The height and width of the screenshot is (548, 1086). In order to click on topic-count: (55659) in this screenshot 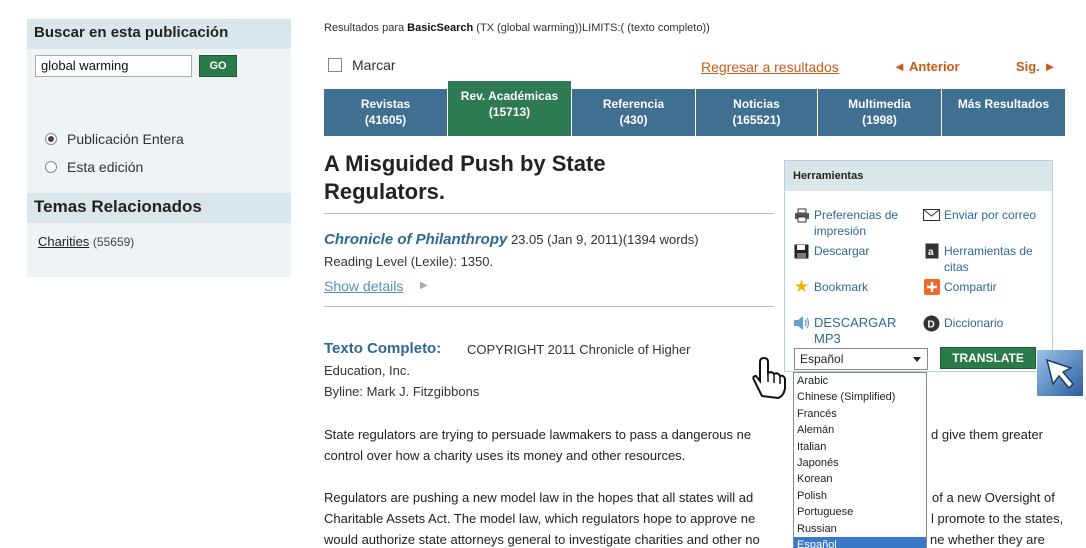, I will do `click(113, 242)`.